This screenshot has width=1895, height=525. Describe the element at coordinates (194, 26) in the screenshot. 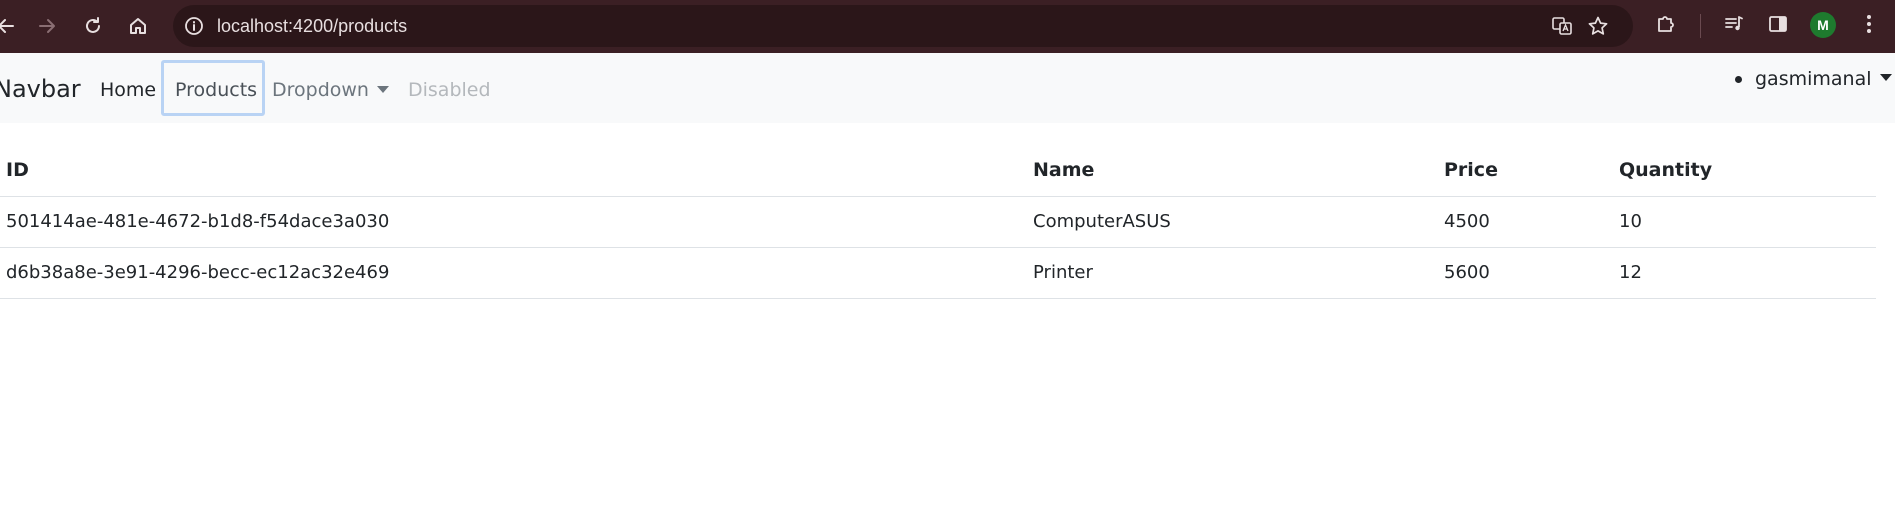

I see `info-icon` at that location.